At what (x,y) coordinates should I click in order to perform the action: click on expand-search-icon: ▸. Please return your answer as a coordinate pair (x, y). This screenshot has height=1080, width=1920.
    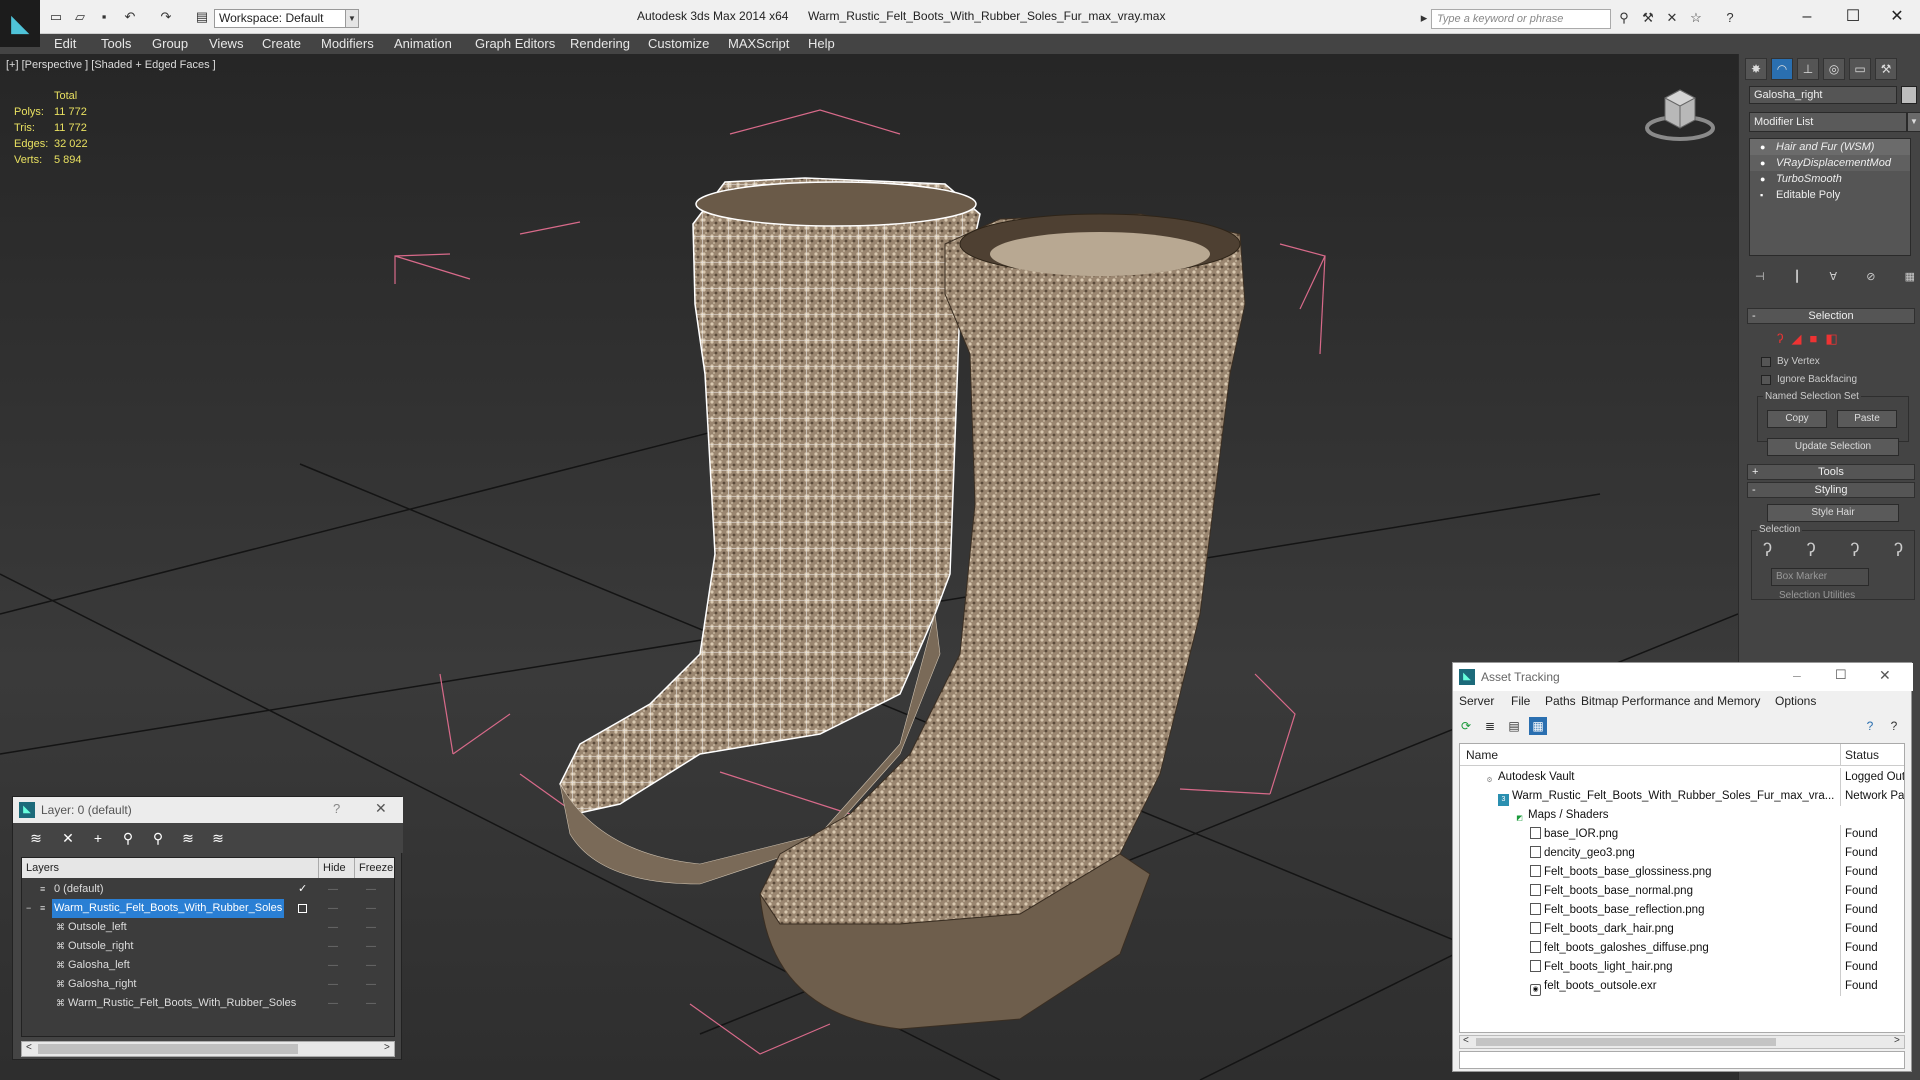
    Looking at the image, I should click on (1424, 18).